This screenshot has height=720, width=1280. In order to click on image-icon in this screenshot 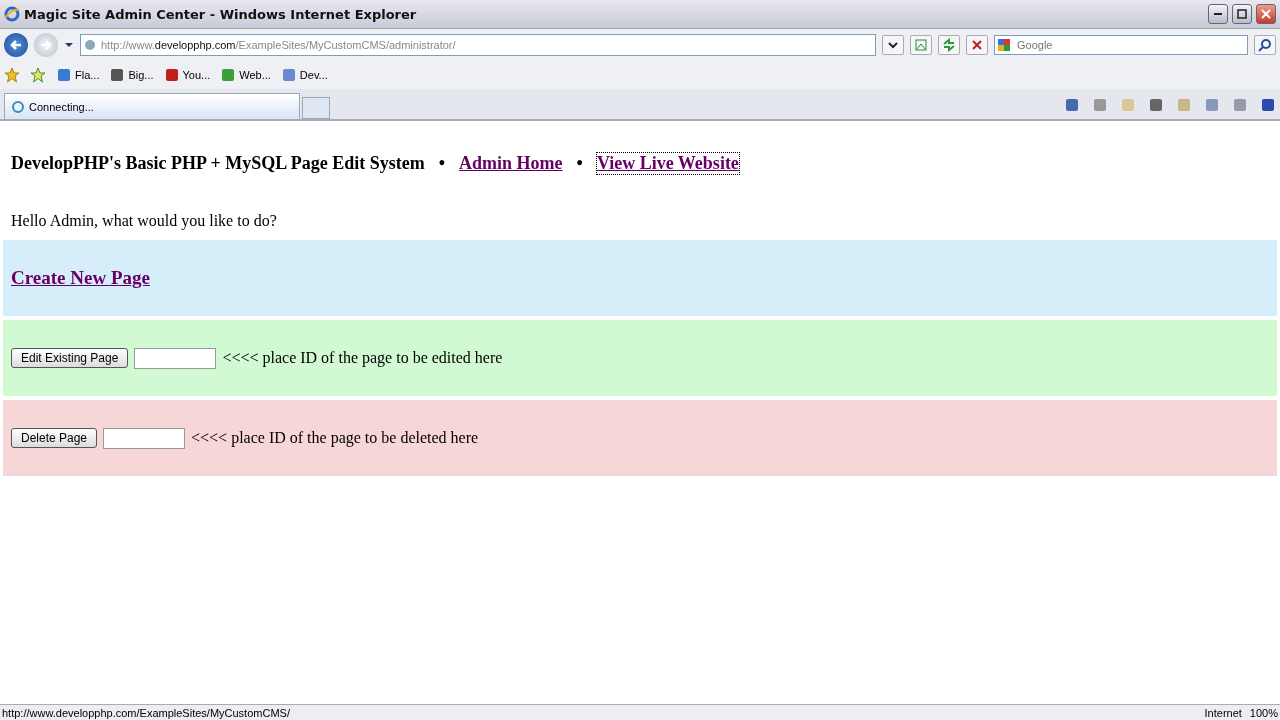, I will do `click(921, 45)`.